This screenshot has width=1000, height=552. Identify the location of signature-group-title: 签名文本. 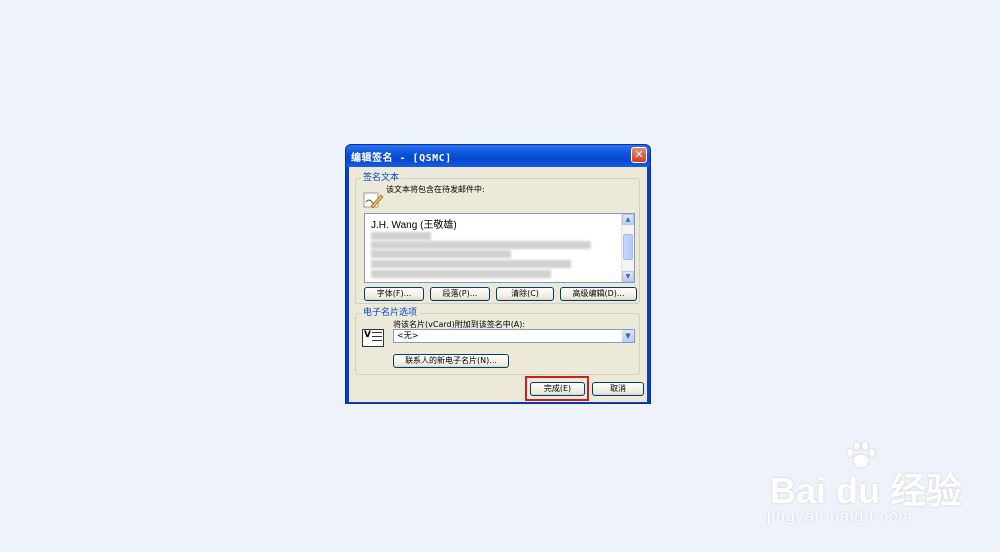
(381, 178).